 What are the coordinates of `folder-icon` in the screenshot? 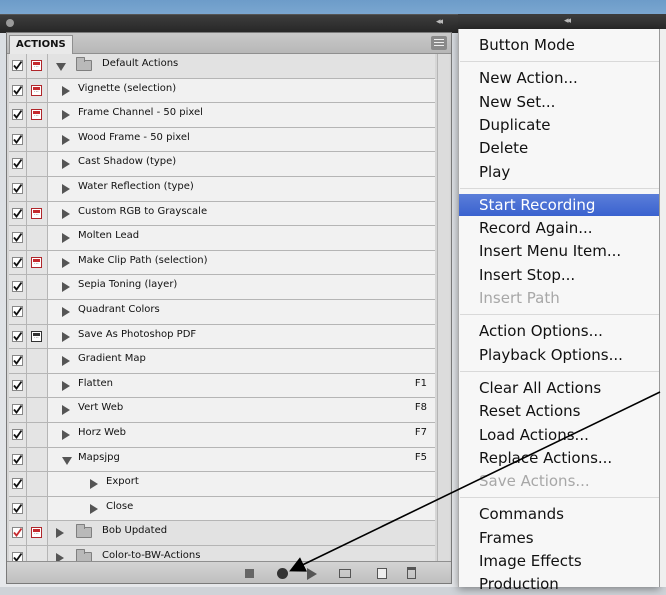 It's located at (345, 573).